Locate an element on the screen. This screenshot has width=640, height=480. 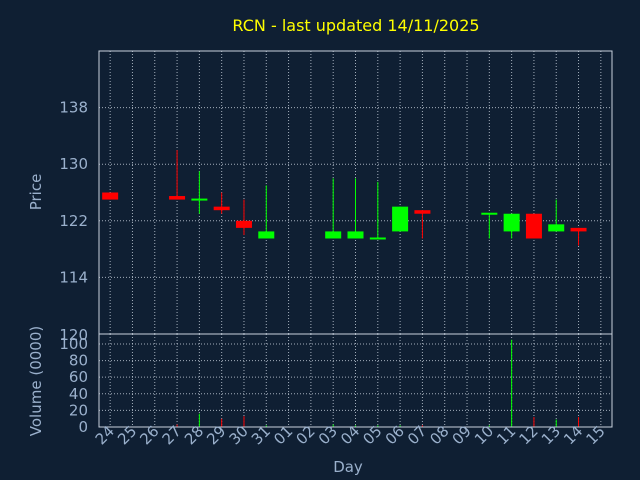
price-tick-label: 122 is located at coordinates (73, 221).